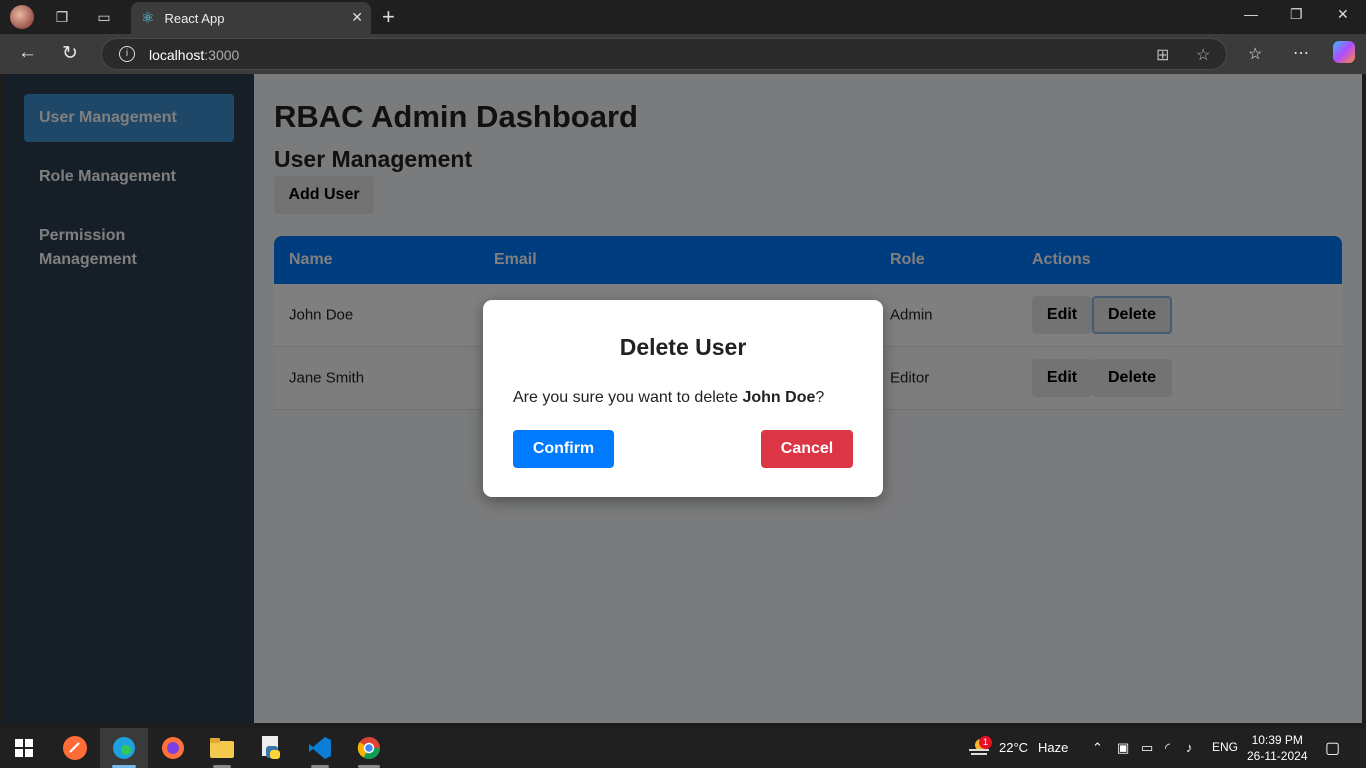 This screenshot has height=768, width=1366. Describe the element at coordinates (1296, 14) in the screenshot. I see `restore-icon: ❐` at that location.